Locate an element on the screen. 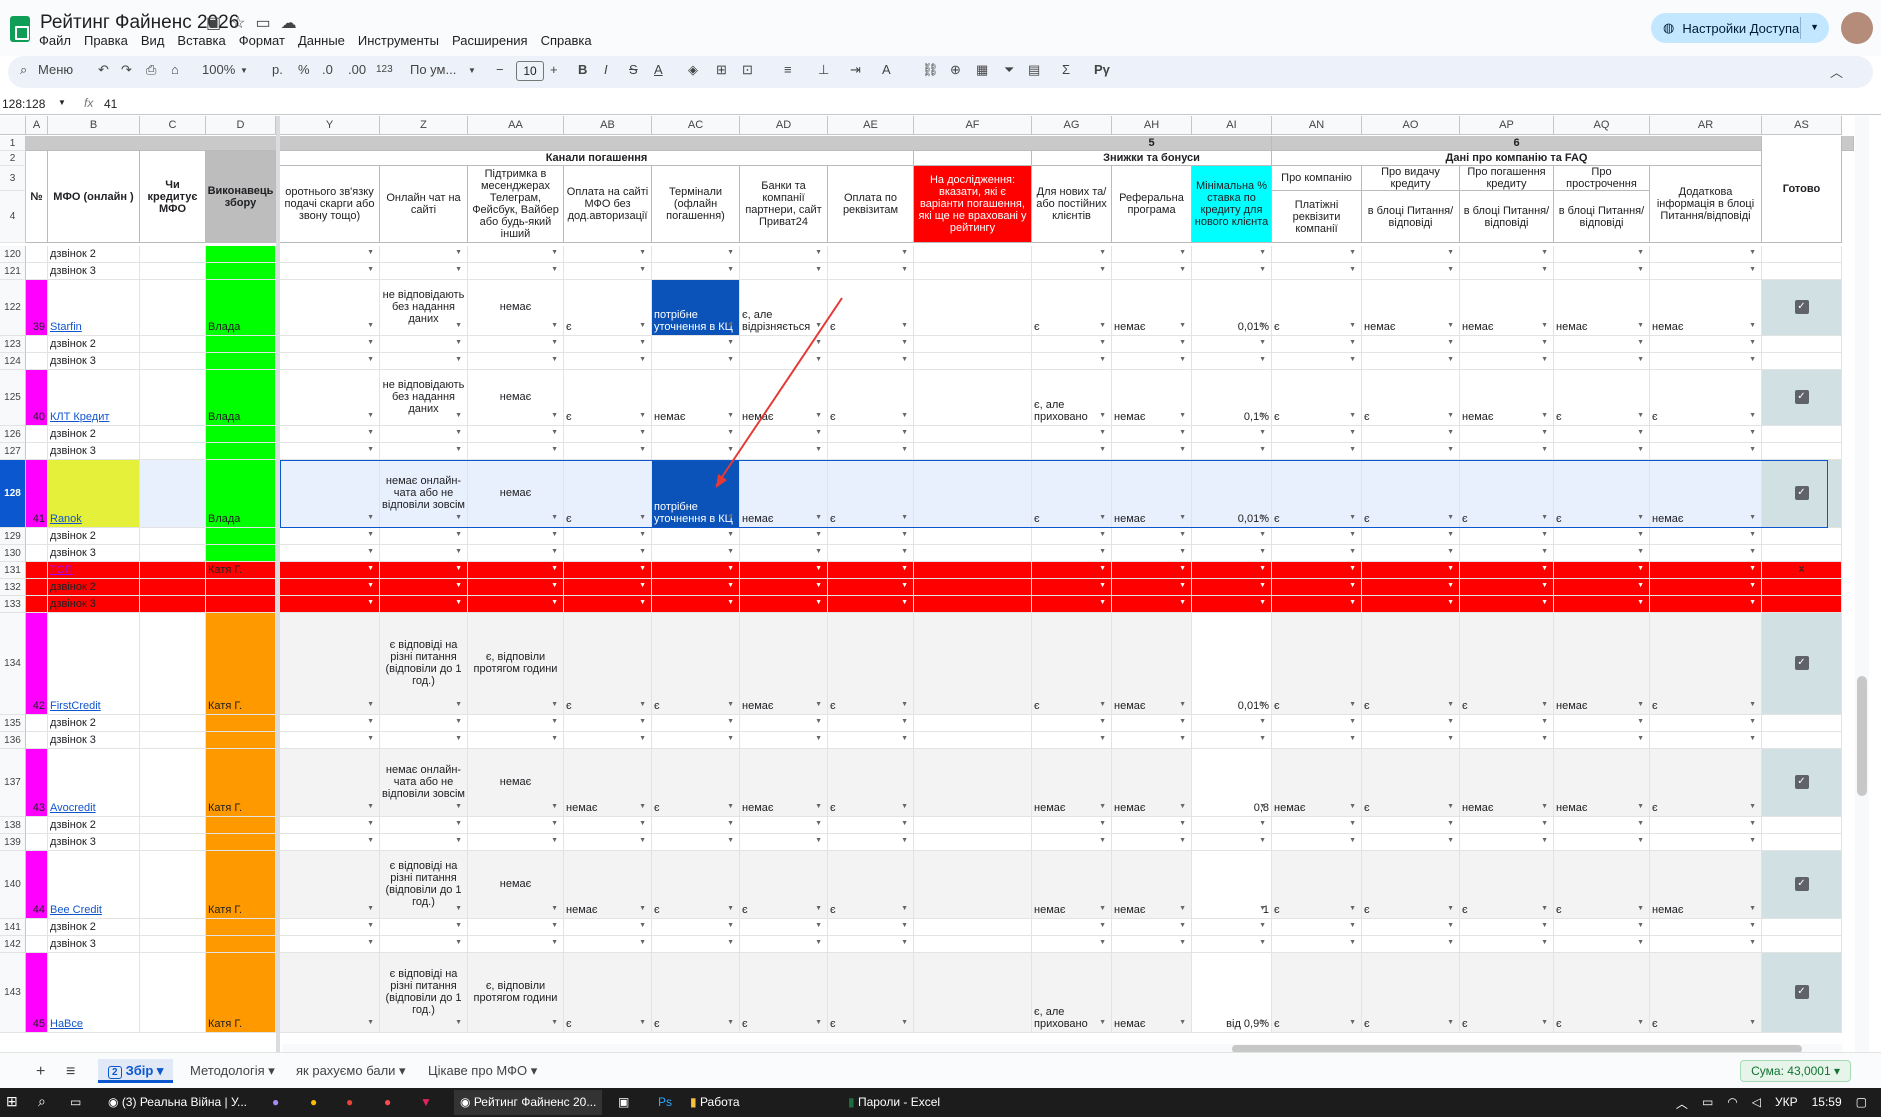  cell-aq: ▼ is located at coordinates (1602, 825).